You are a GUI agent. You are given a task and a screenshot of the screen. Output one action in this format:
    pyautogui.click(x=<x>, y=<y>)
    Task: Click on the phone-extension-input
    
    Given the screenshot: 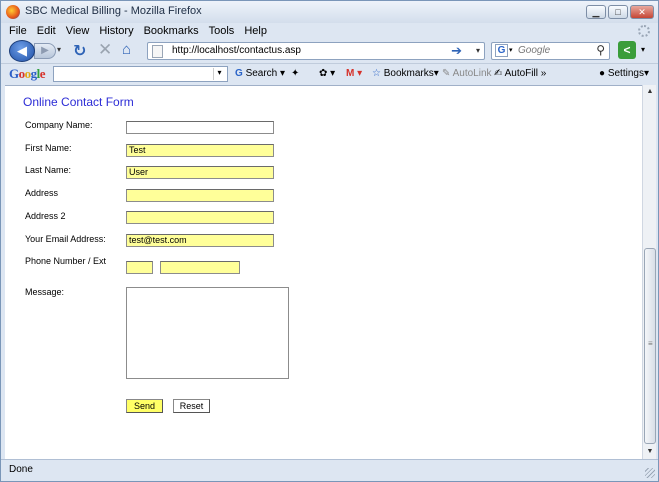 What is the action you would take?
    pyautogui.click(x=200, y=267)
    